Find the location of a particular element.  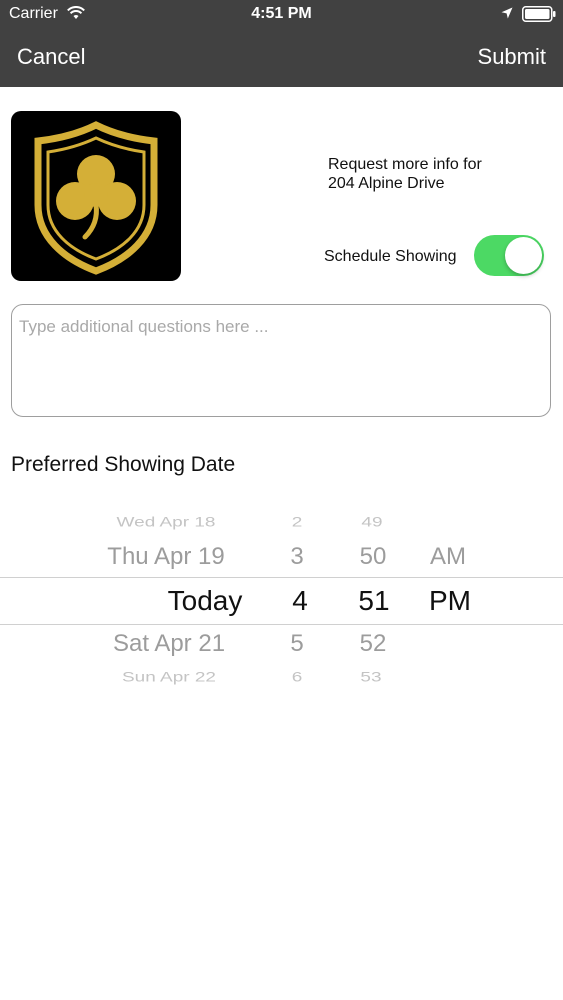

submit-button: Submit is located at coordinates (512, 57).